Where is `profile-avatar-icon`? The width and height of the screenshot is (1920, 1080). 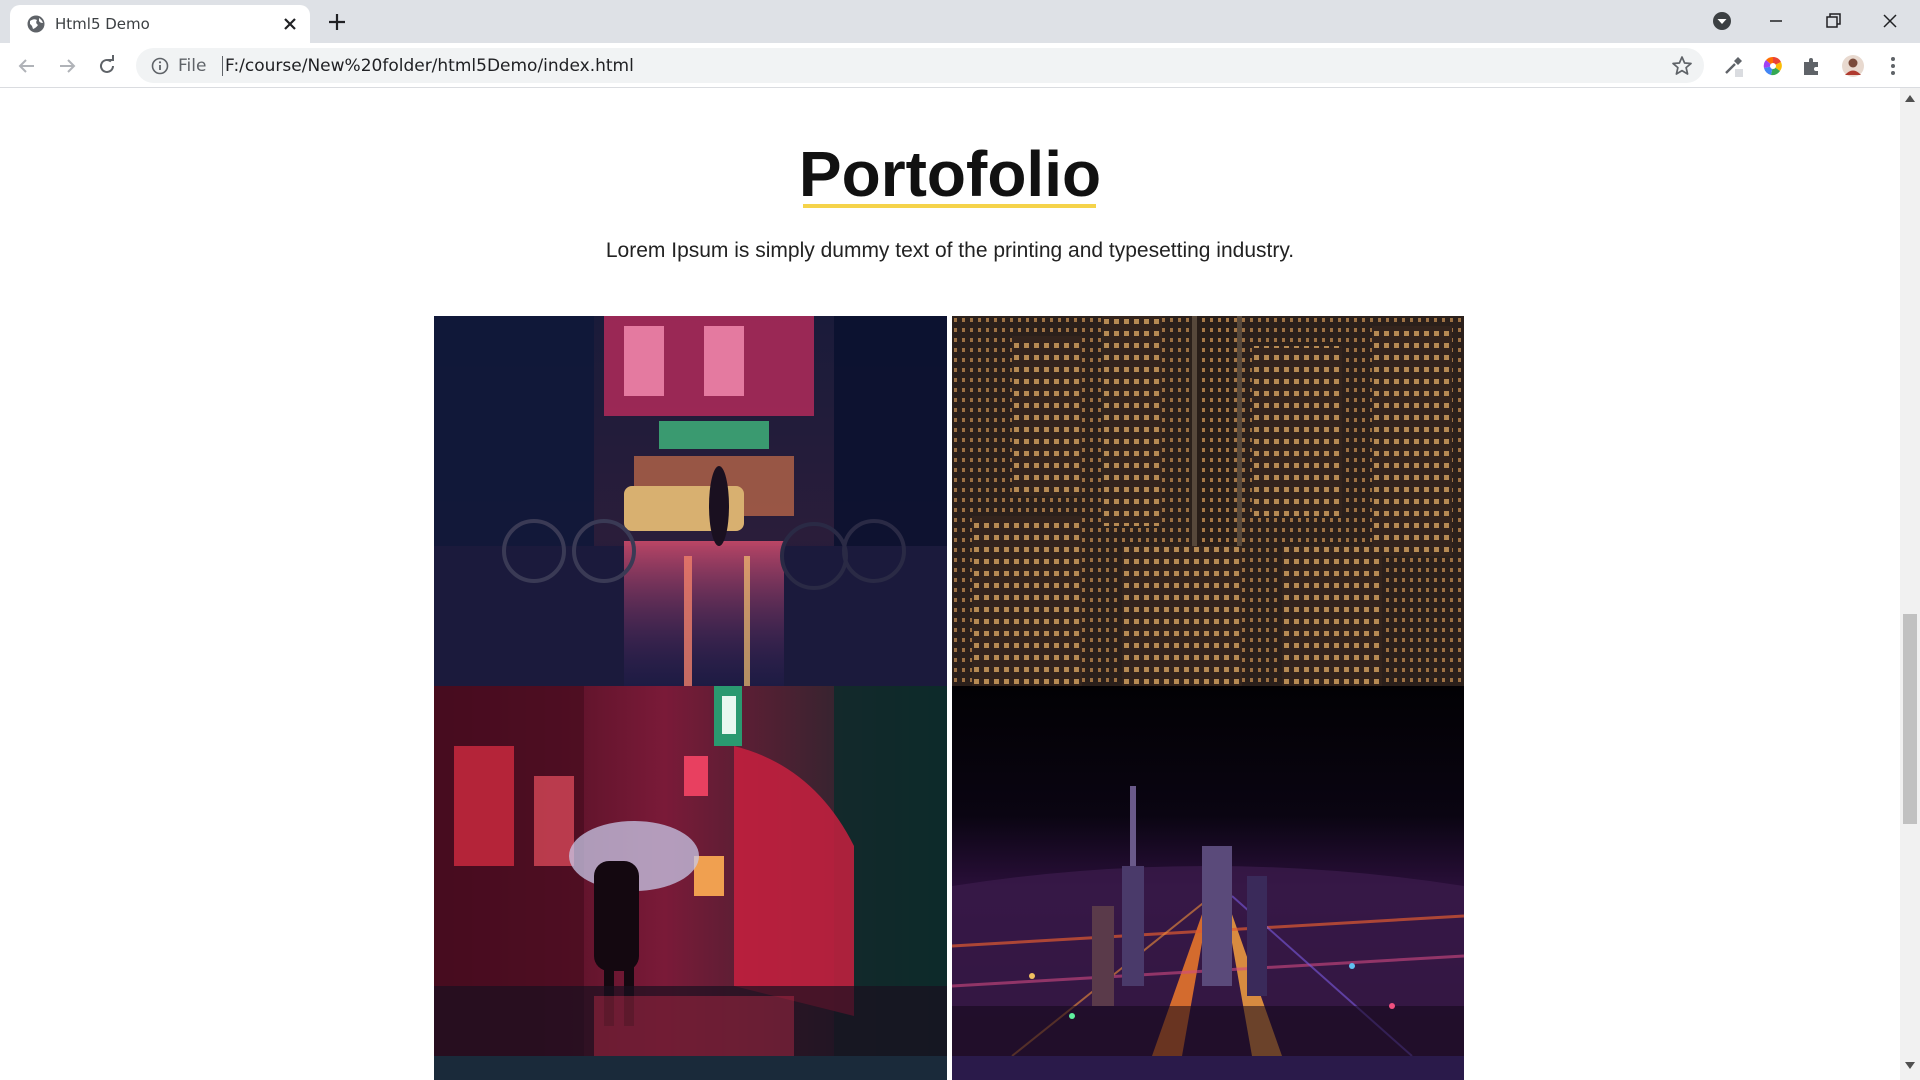 profile-avatar-icon is located at coordinates (1853, 66).